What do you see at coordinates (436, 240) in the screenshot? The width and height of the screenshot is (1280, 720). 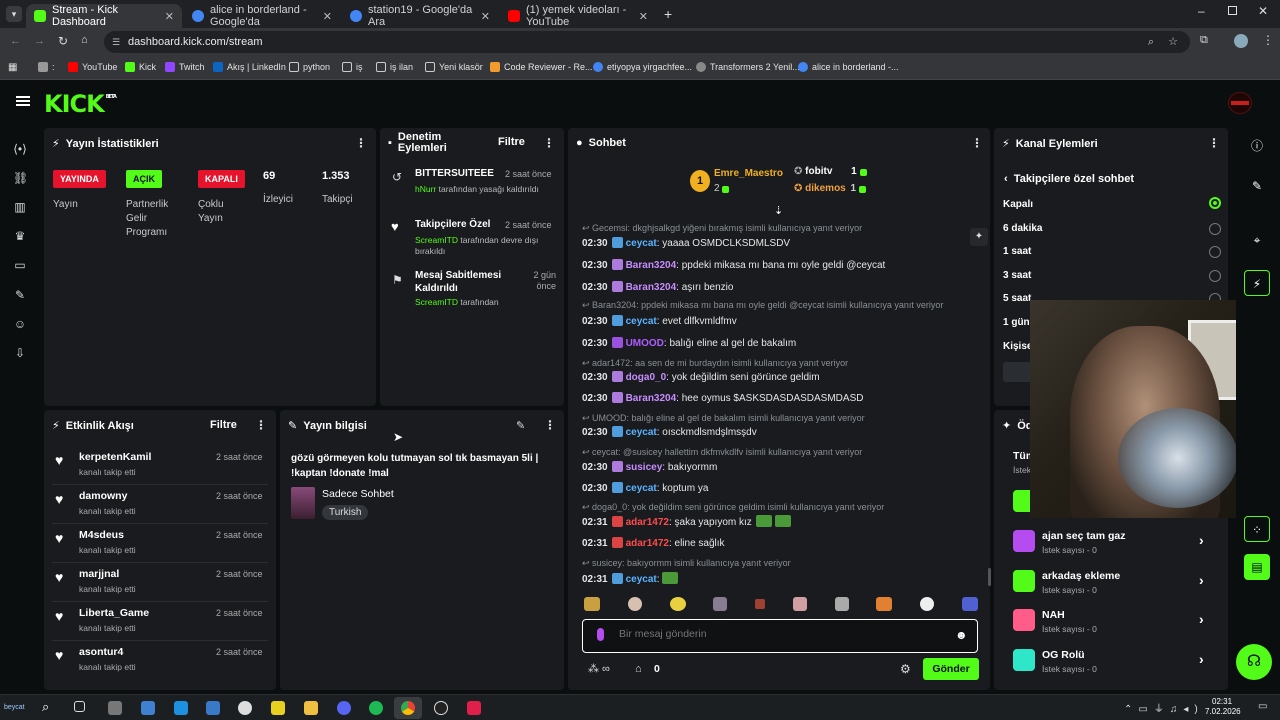 I see `moderator-name: ScreamITD` at bounding box center [436, 240].